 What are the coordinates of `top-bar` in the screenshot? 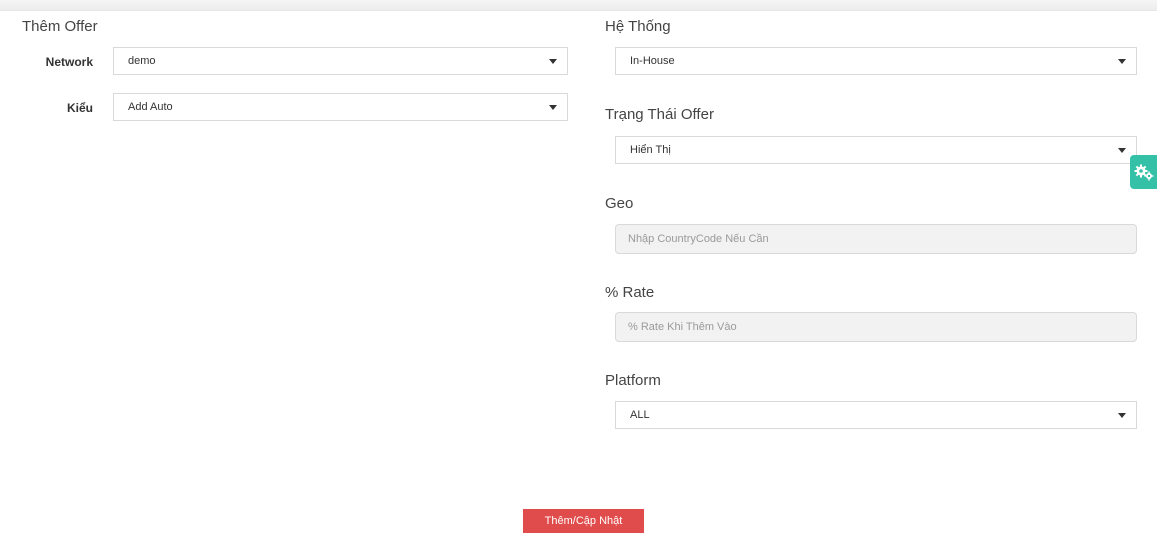 It's located at (578, 5).